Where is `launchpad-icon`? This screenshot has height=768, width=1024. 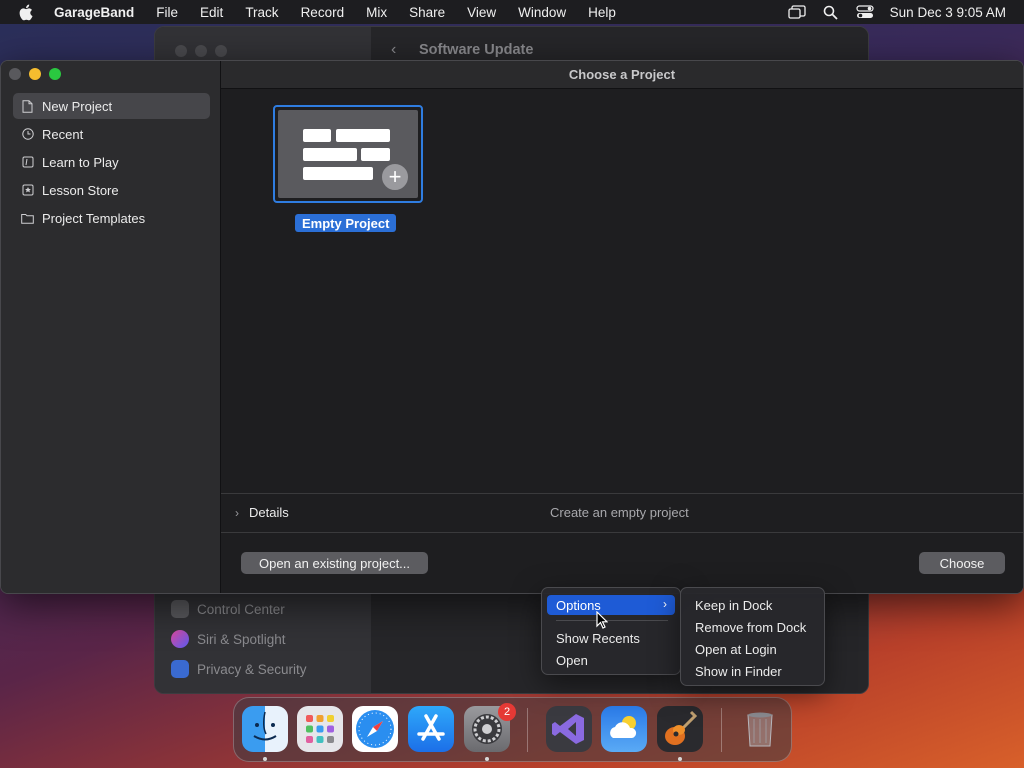
launchpad-icon is located at coordinates (320, 729).